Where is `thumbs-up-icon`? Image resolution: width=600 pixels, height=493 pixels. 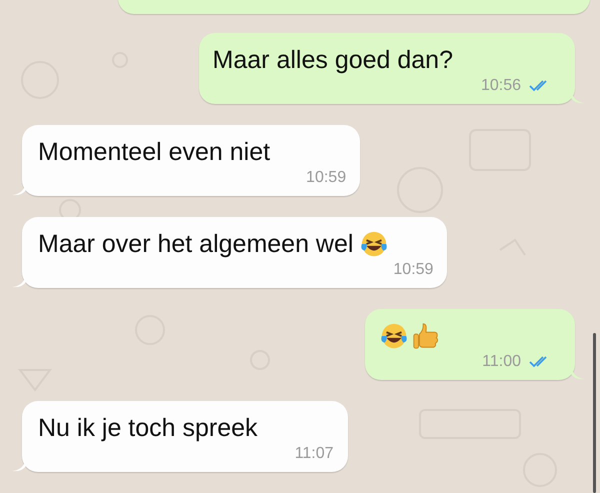
thumbs-up-icon is located at coordinates (426, 336).